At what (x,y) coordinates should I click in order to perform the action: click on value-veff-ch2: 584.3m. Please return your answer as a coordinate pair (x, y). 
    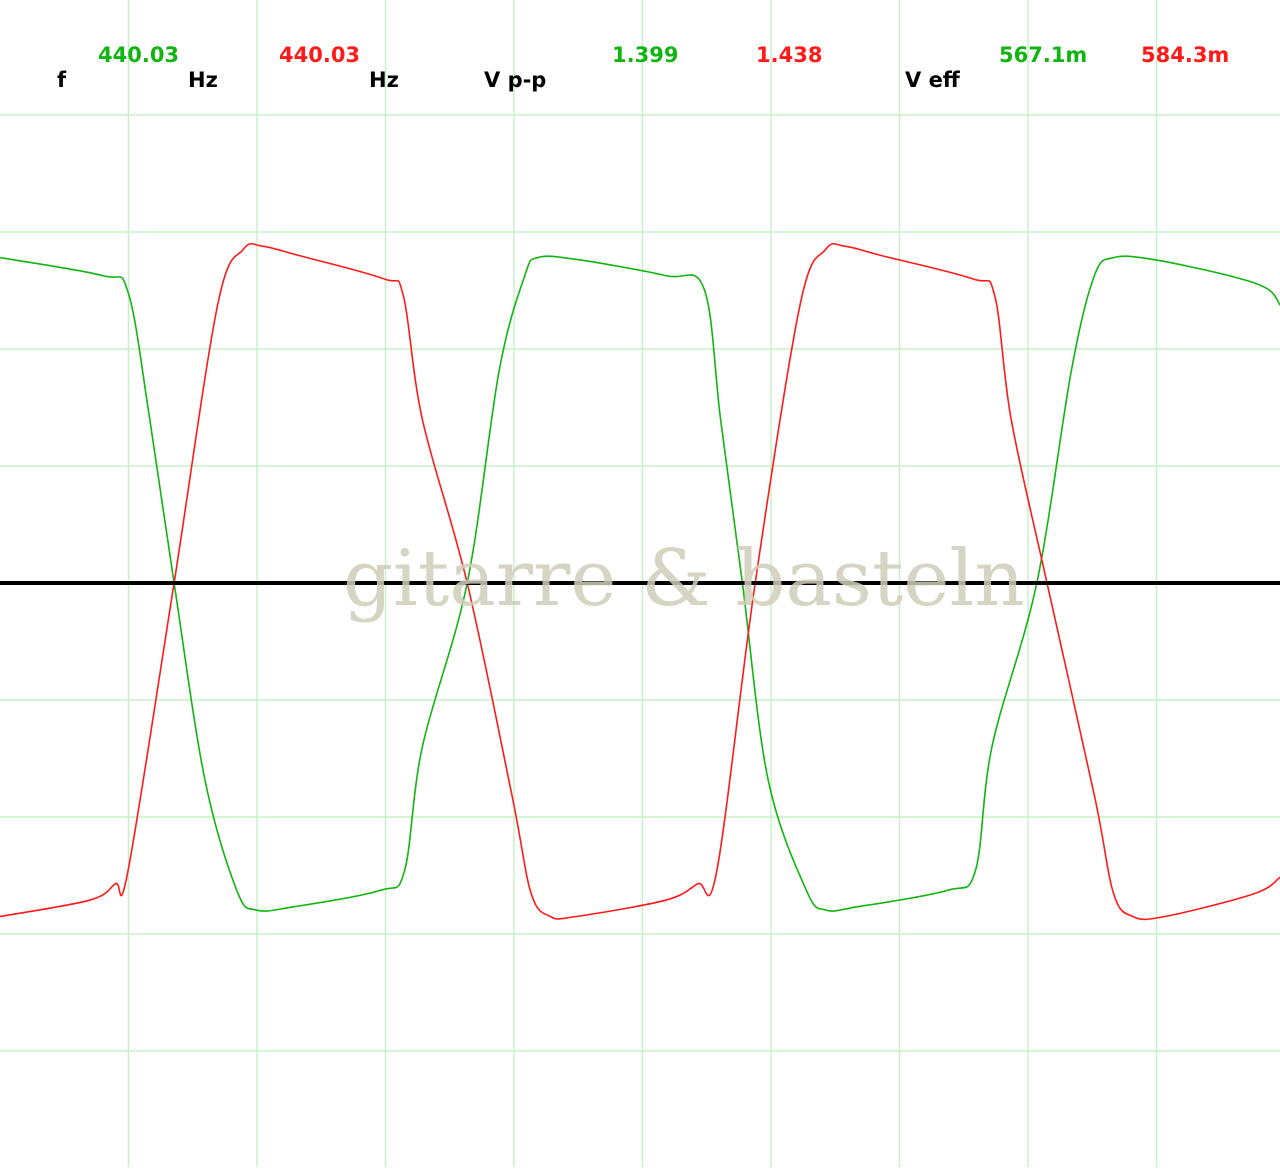
    Looking at the image, I should click on (1185, 55).